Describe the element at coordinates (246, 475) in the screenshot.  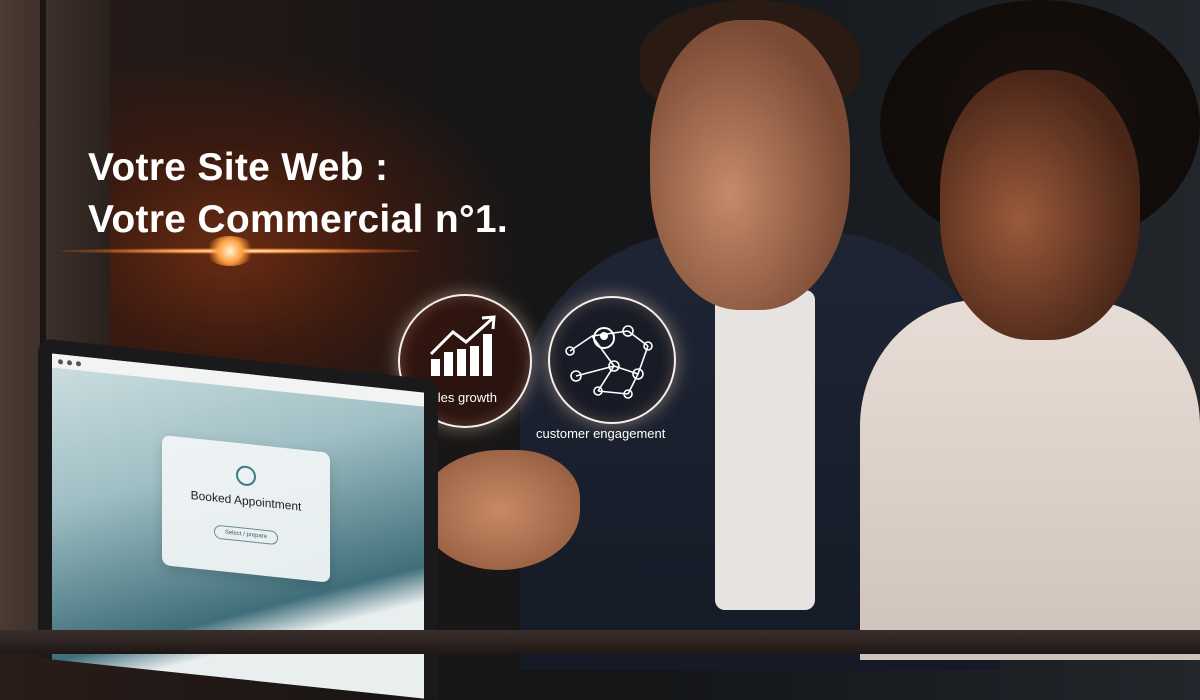
I see `calendar-icon` at that location.